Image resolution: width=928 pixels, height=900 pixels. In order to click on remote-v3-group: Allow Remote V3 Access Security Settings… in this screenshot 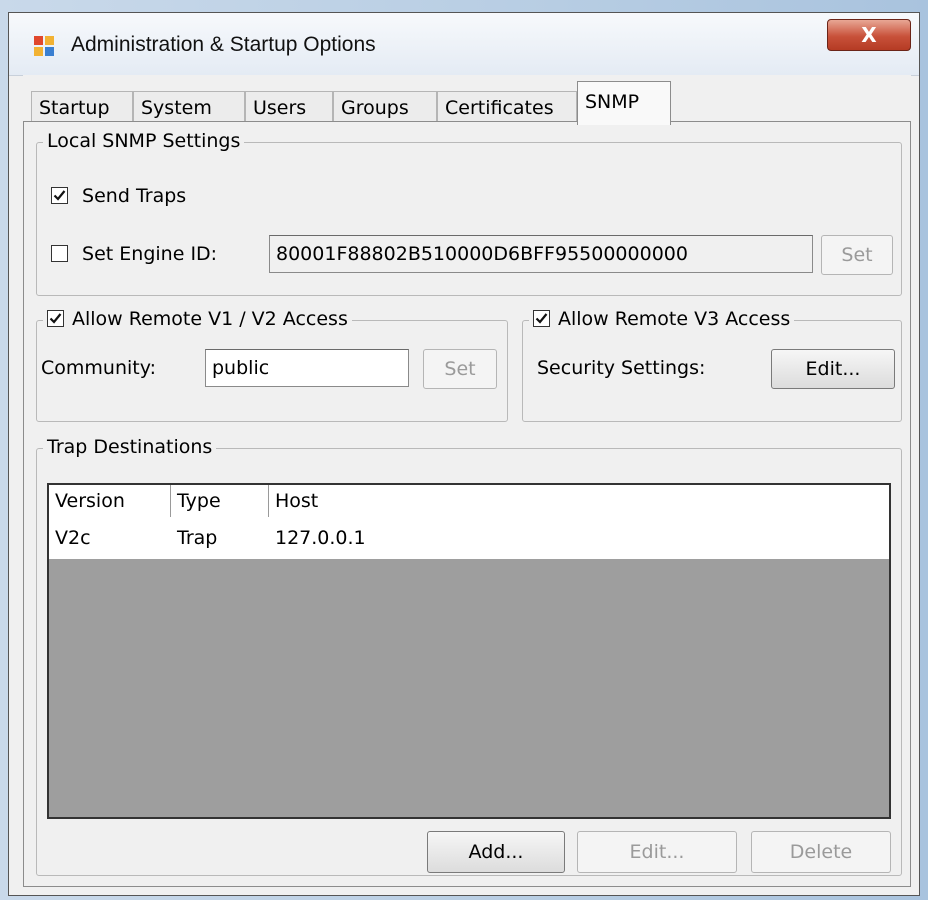, I will do `click(712, 364)`.